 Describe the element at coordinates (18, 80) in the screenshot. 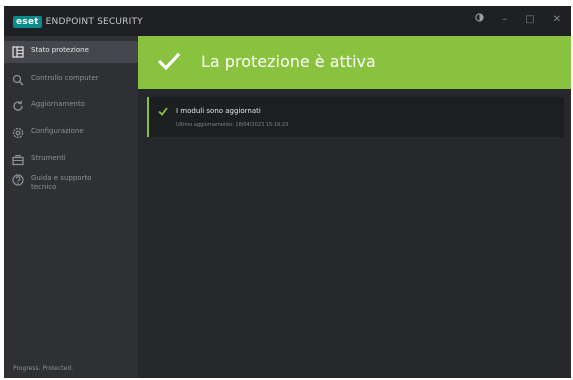

I see `search-icon` at that location.